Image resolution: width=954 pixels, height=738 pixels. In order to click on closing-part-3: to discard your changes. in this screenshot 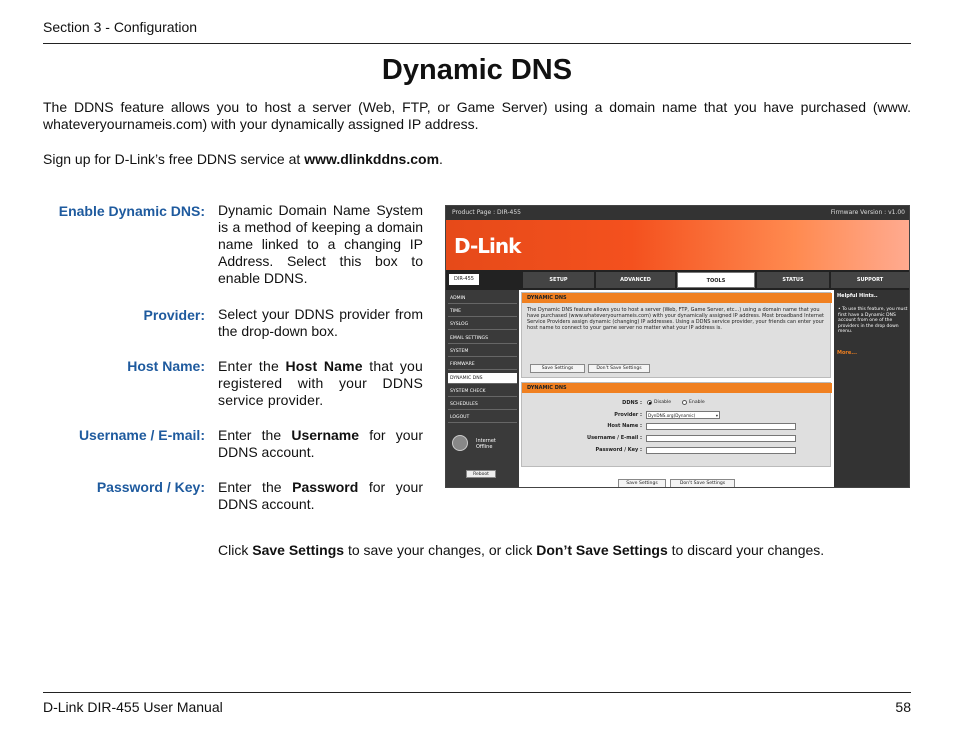, I will do `click(746, 550)`.